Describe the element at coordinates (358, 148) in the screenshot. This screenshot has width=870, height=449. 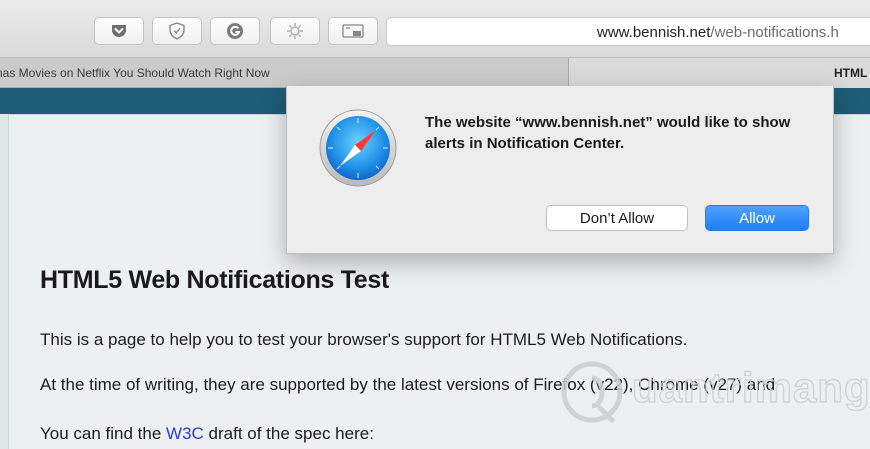
I see `safari-compass-icon` at that location.